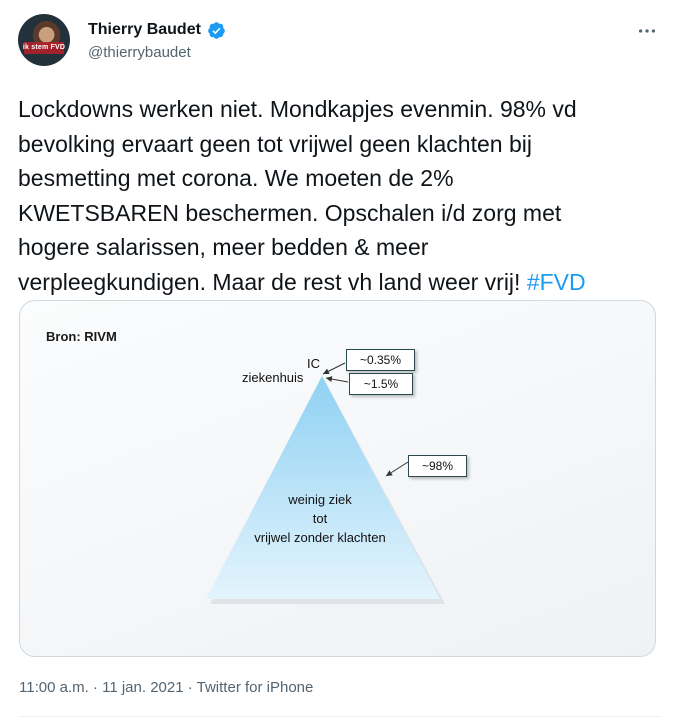 This screenshot has height=720, width=681. I want to click on callout-hospital: ~1.5%, so click(381, 384).